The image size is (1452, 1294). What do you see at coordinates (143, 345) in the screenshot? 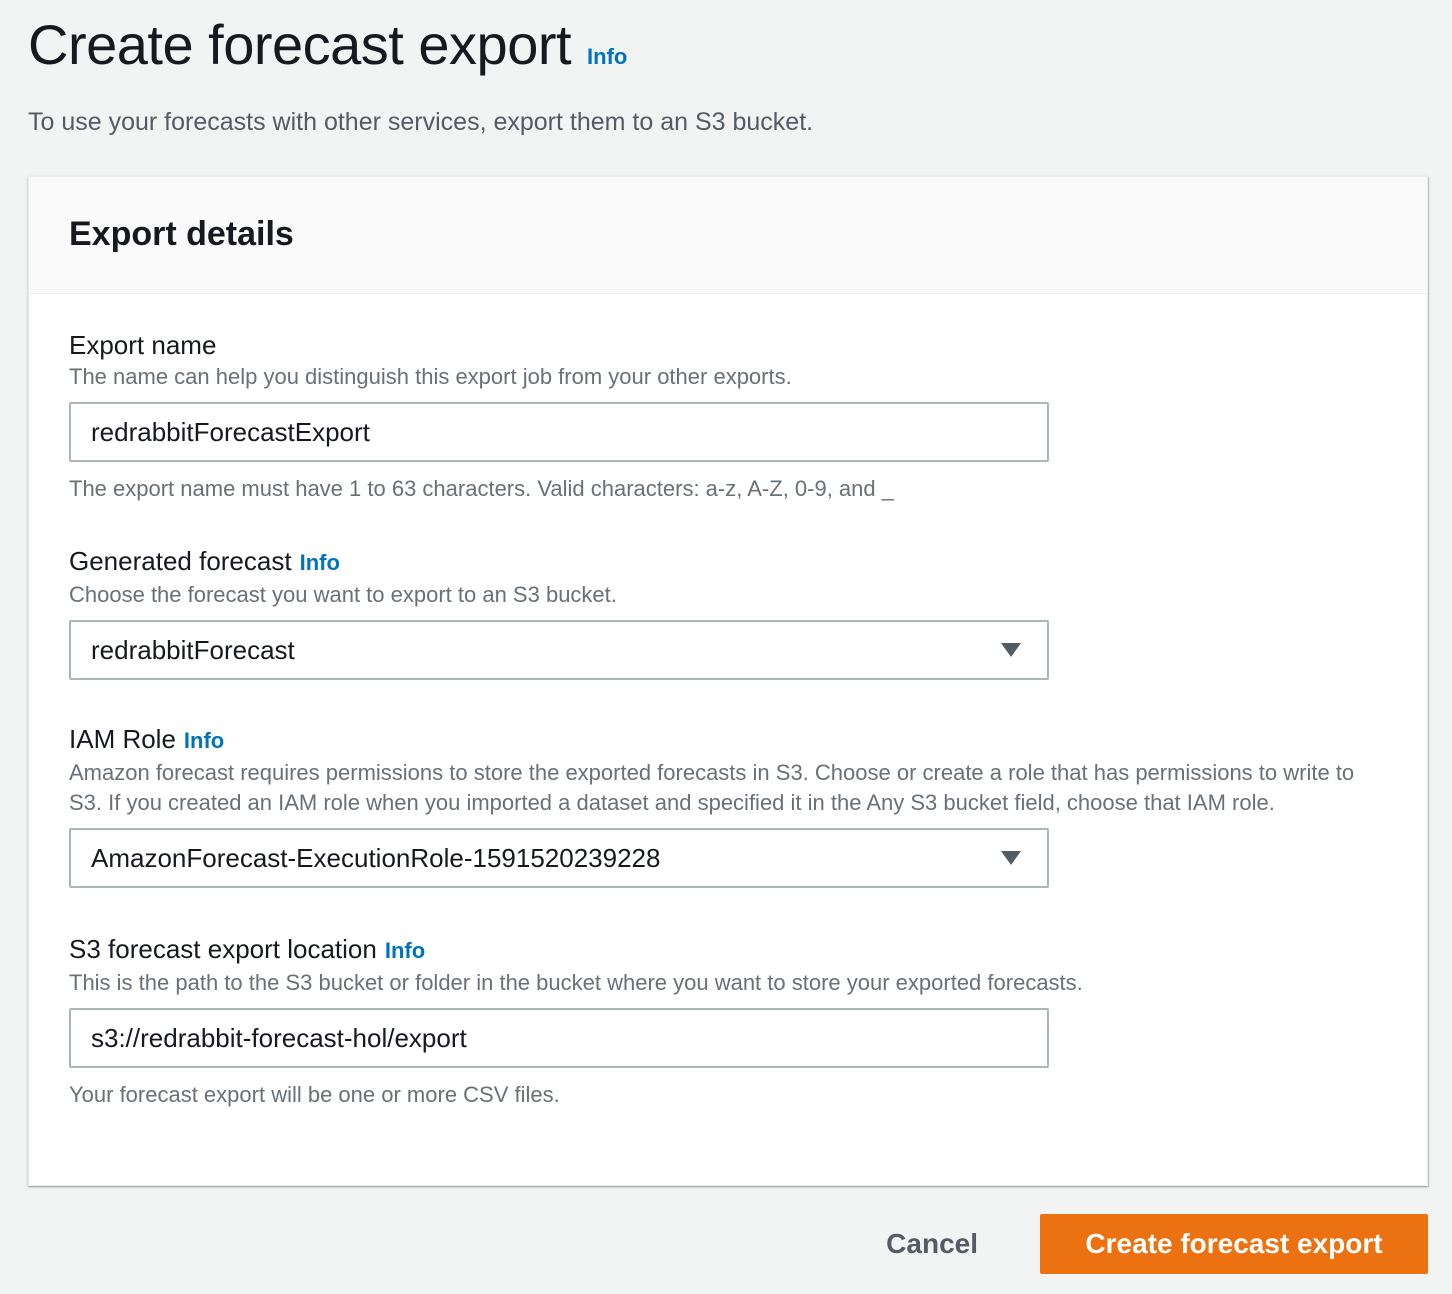
I see `export-name-label-text: Export name` at bounding box center [143, 345].